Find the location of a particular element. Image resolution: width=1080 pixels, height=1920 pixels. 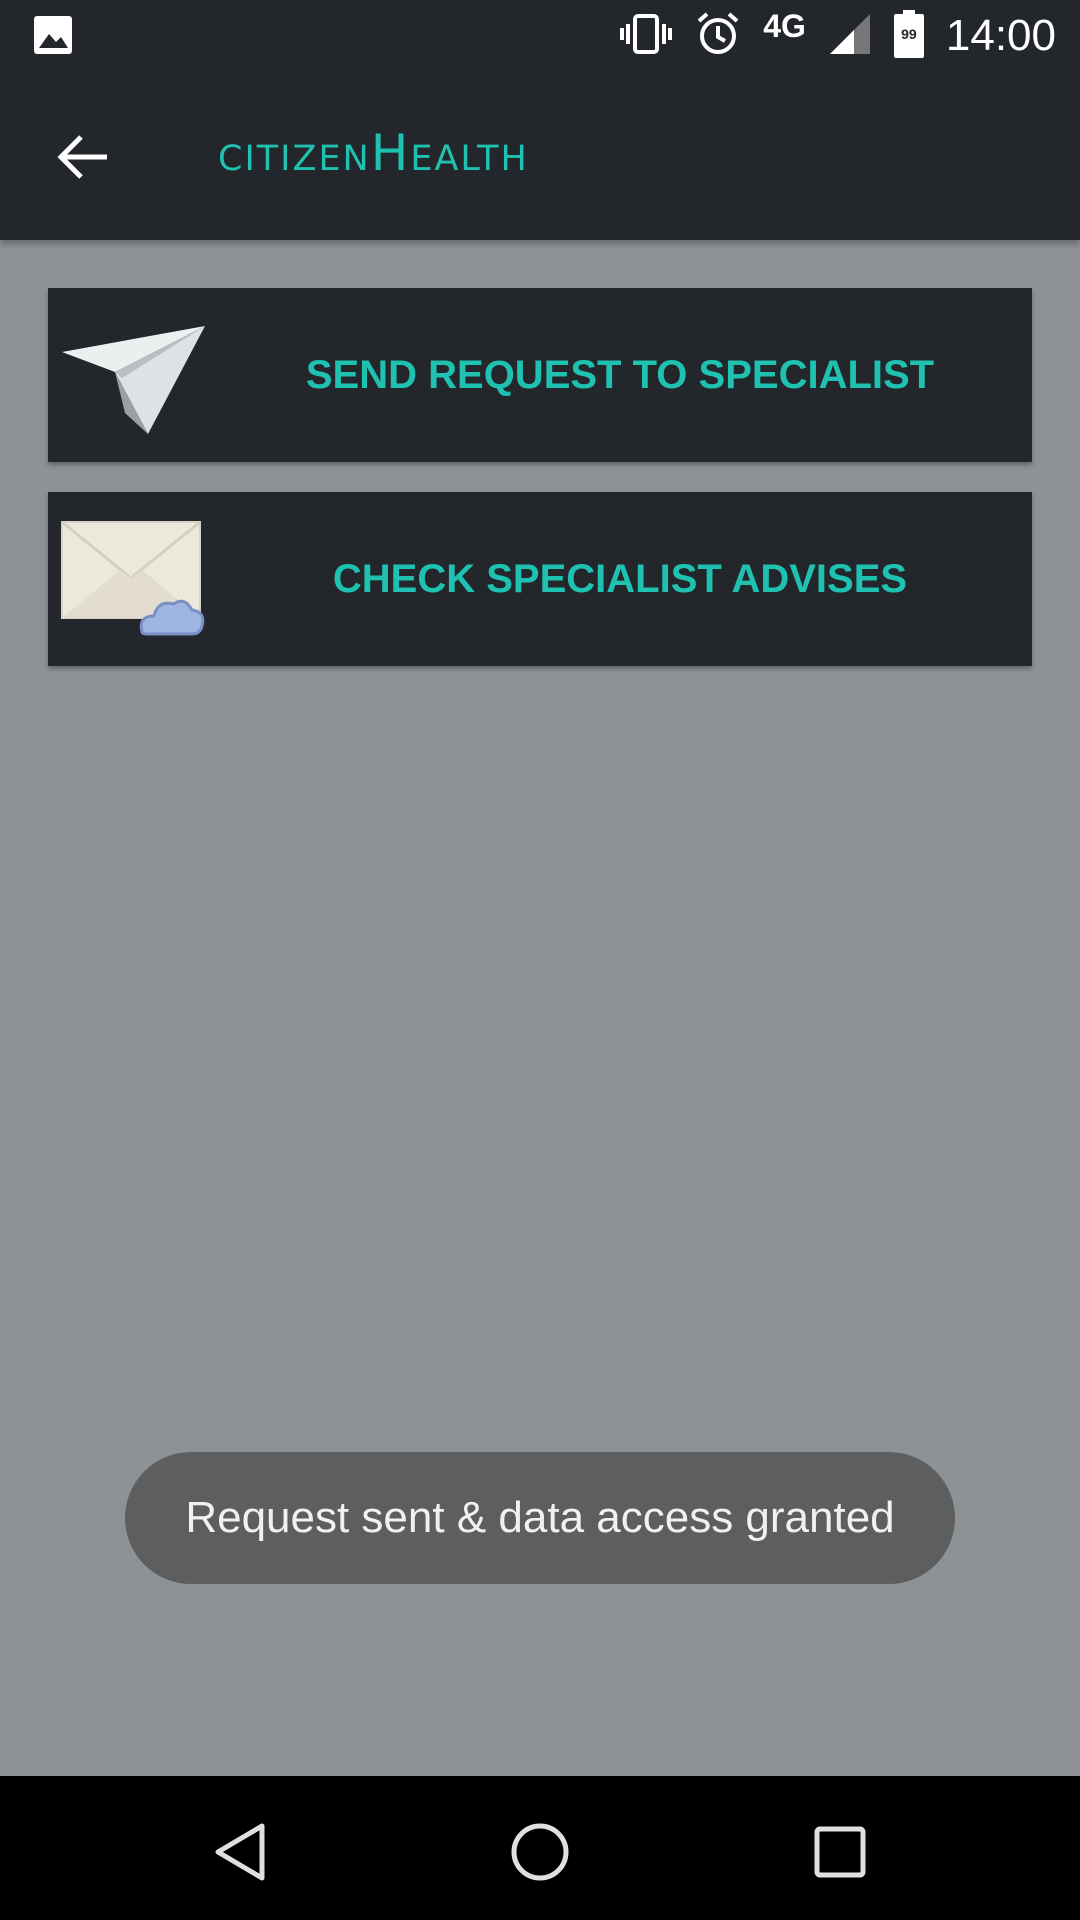

app-title-prefix: citizen is located at coordinates (294, 153).